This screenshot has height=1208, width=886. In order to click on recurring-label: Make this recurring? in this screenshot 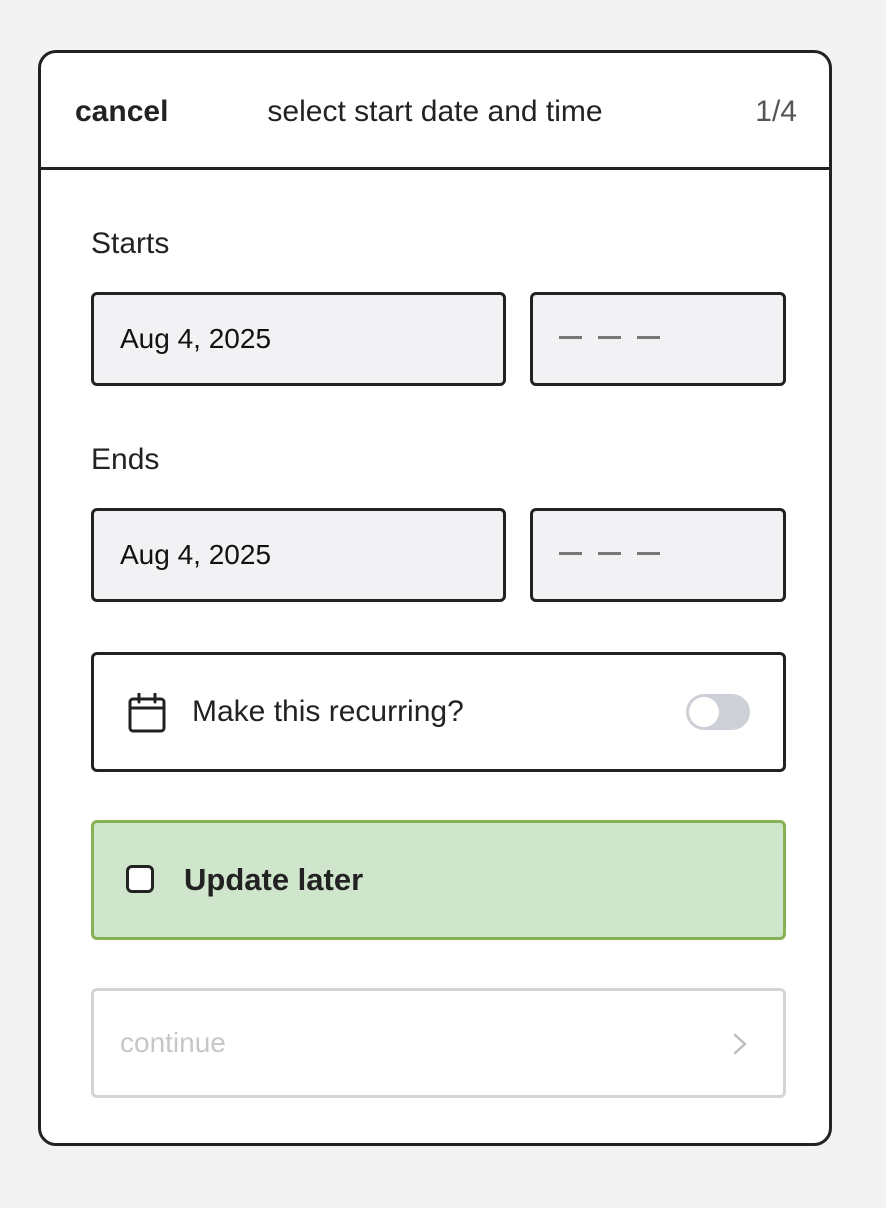, I will do `click(328, 711)`.